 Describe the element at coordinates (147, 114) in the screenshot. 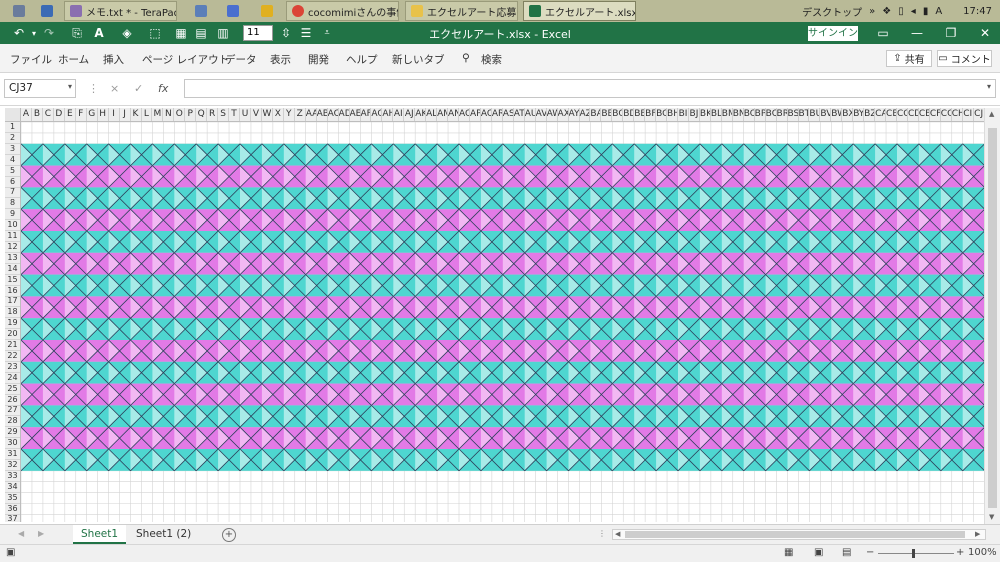

I see `column-header: L` at that location.